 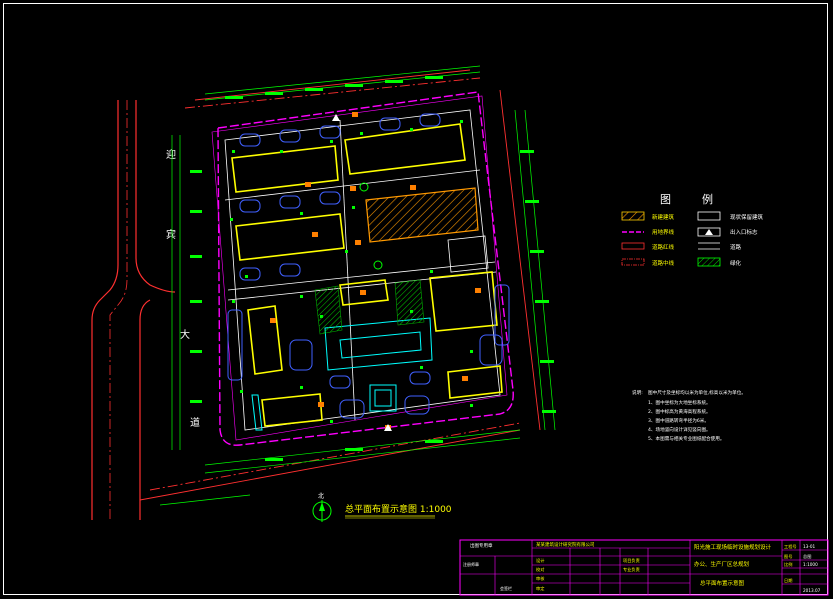 What do you see at coordinates (679, 411) in the screenshot?
I see `notes-line-2: 2、图中标高为黄海高程系统。` at bounding box center [679, 411].